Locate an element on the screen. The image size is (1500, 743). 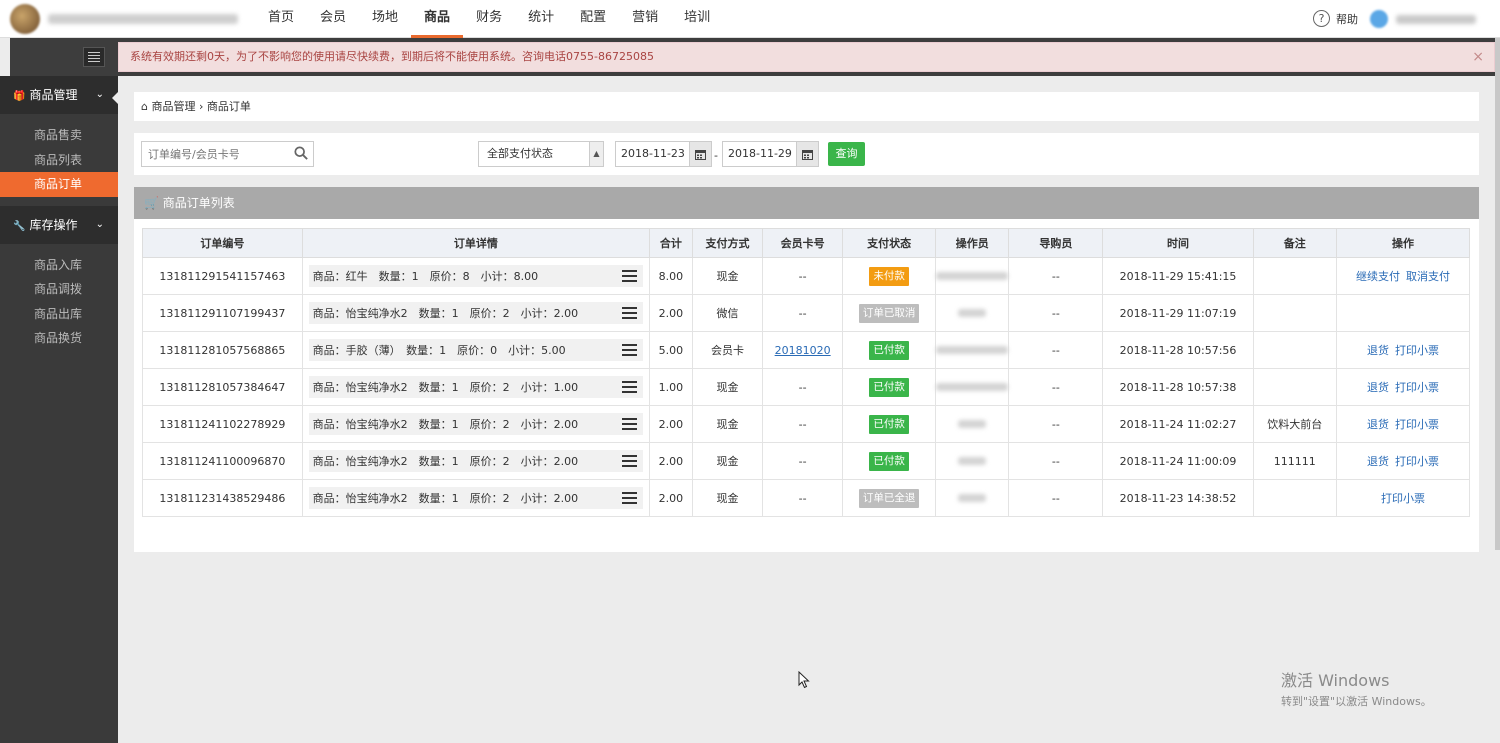
order-detail-cell: 商品：怡宝纯净水2 数量：1 原价：2 小计：2.00 is located at coordinates (476, 461).